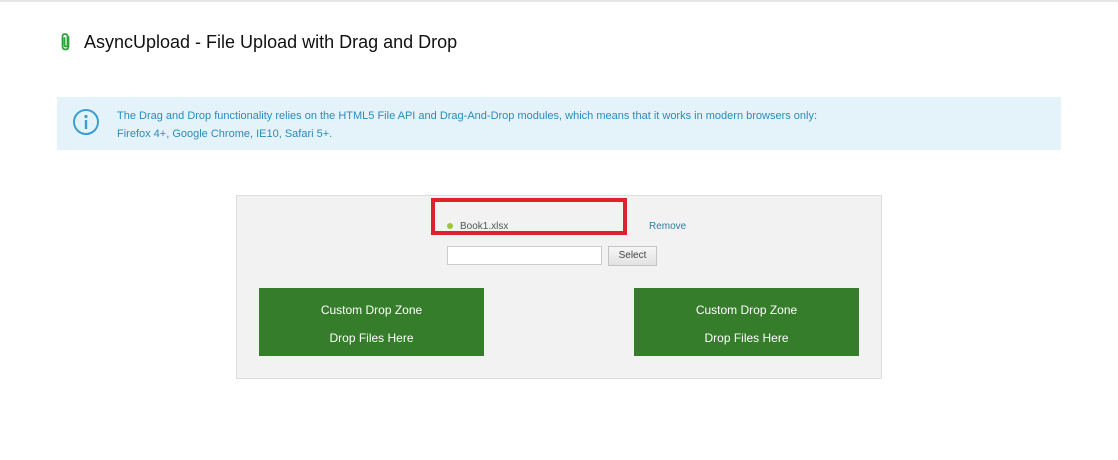 Image resolution: width=1118 pixels, height=460 pixels. What do you see at coordinates (667, 226) in the screenshot?
I see `remove-link: Remove` at bounding box center [667, 226].